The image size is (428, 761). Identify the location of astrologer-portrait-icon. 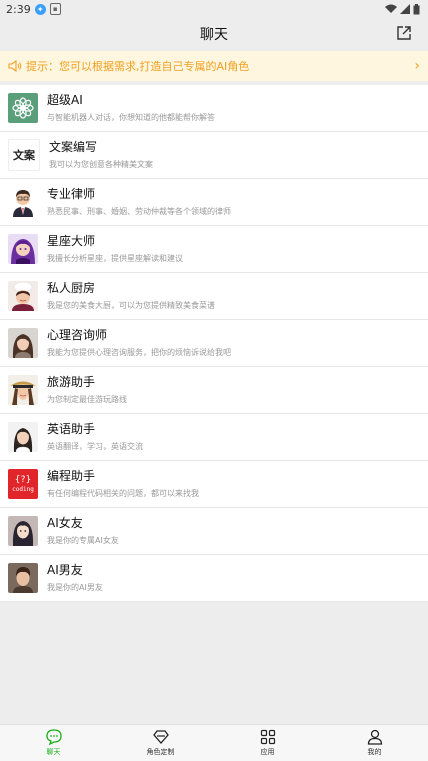
(23, 251).